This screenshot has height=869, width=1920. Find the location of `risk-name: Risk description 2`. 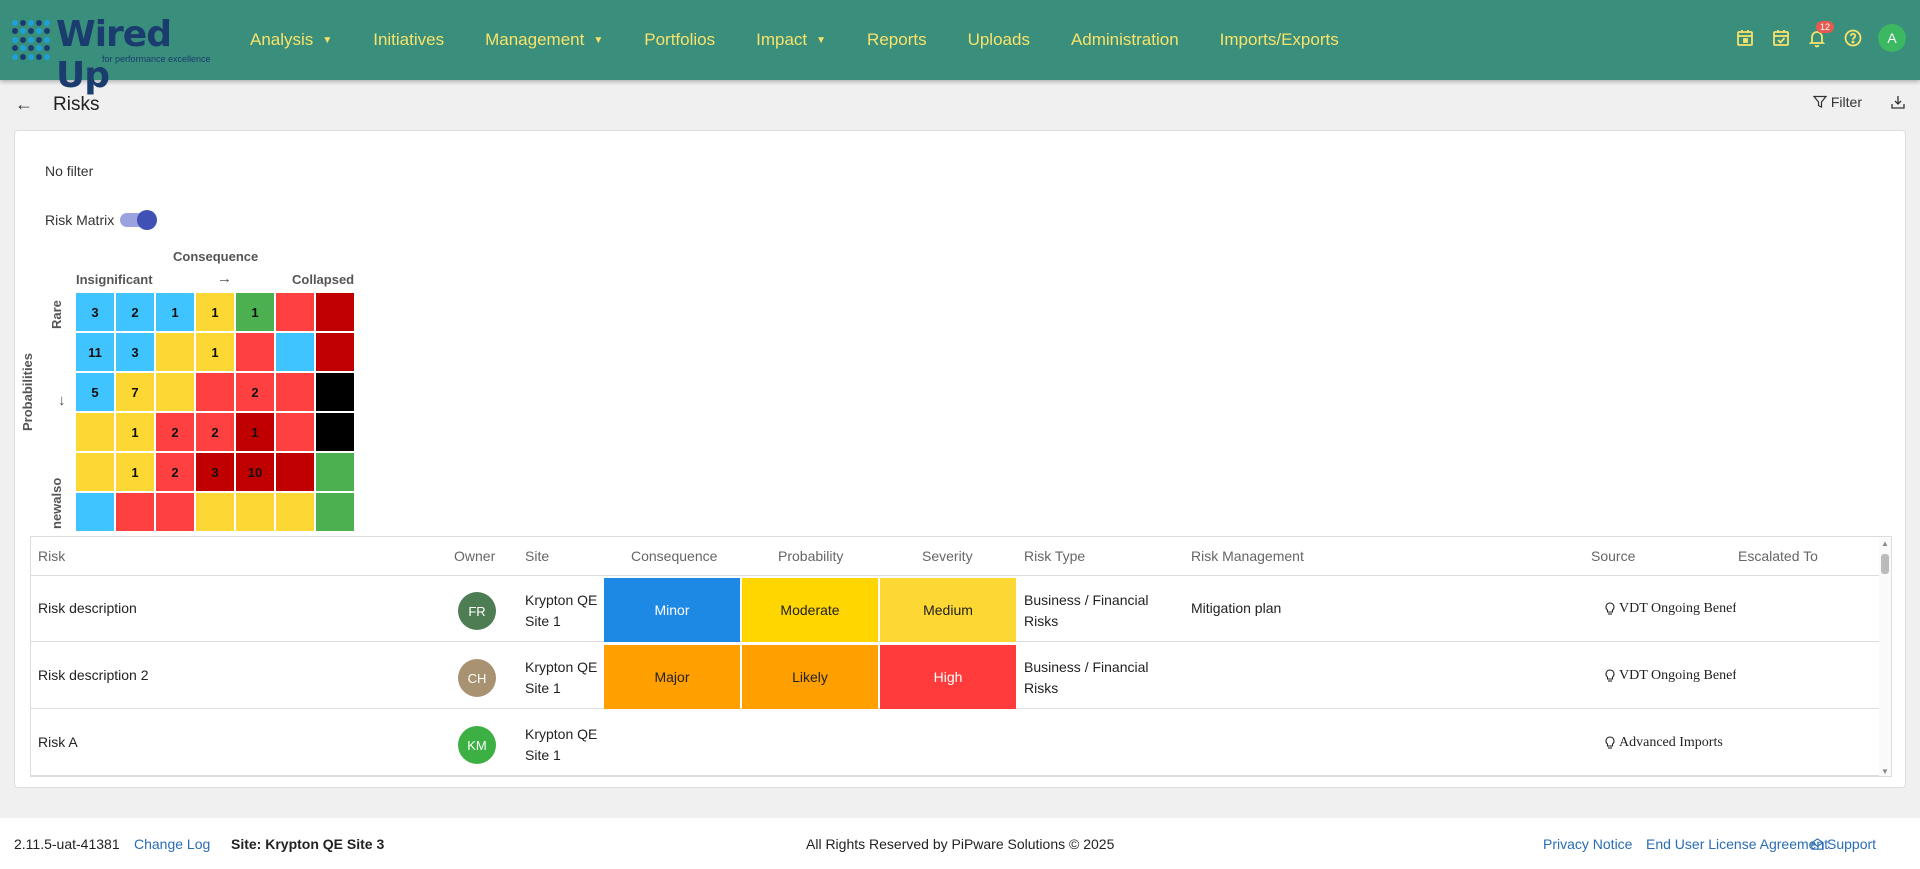

risk-name: Risk description 2 is located at coordinates (93, 675).